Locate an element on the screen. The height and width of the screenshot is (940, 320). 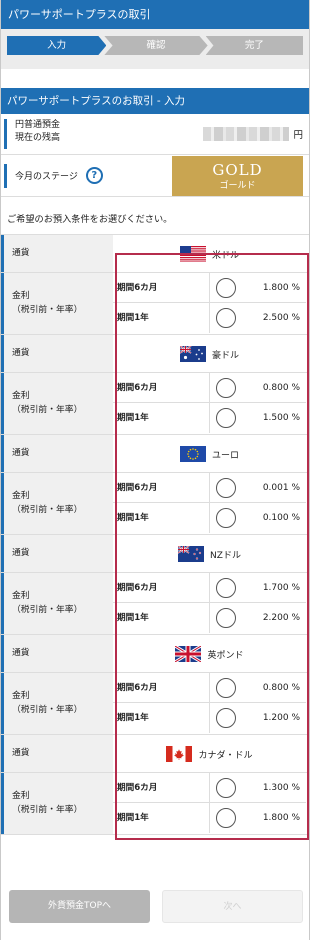
ca-flag-icon is located at coordinates (182, 754).